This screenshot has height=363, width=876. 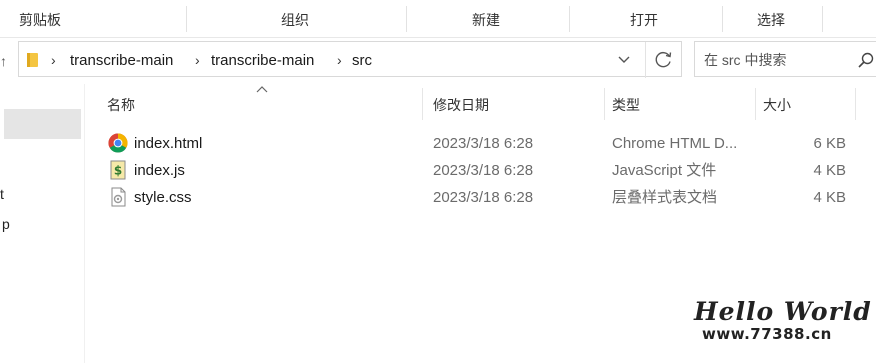 I want to click on file-name: index.js, so click(x=159, y=170).